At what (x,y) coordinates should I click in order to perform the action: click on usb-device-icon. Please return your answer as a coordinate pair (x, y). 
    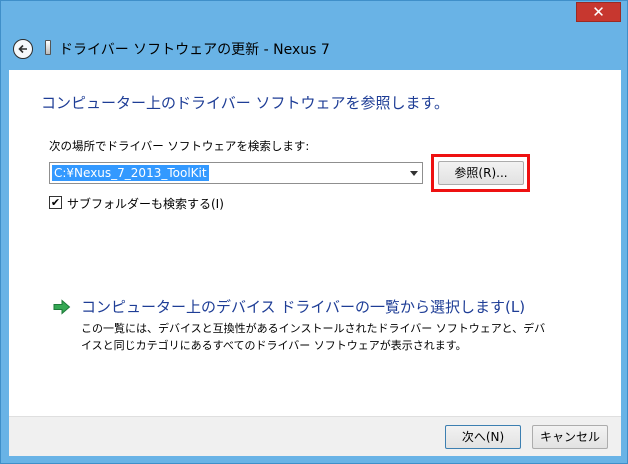
    Looking at the image, I should click on (48, 47).